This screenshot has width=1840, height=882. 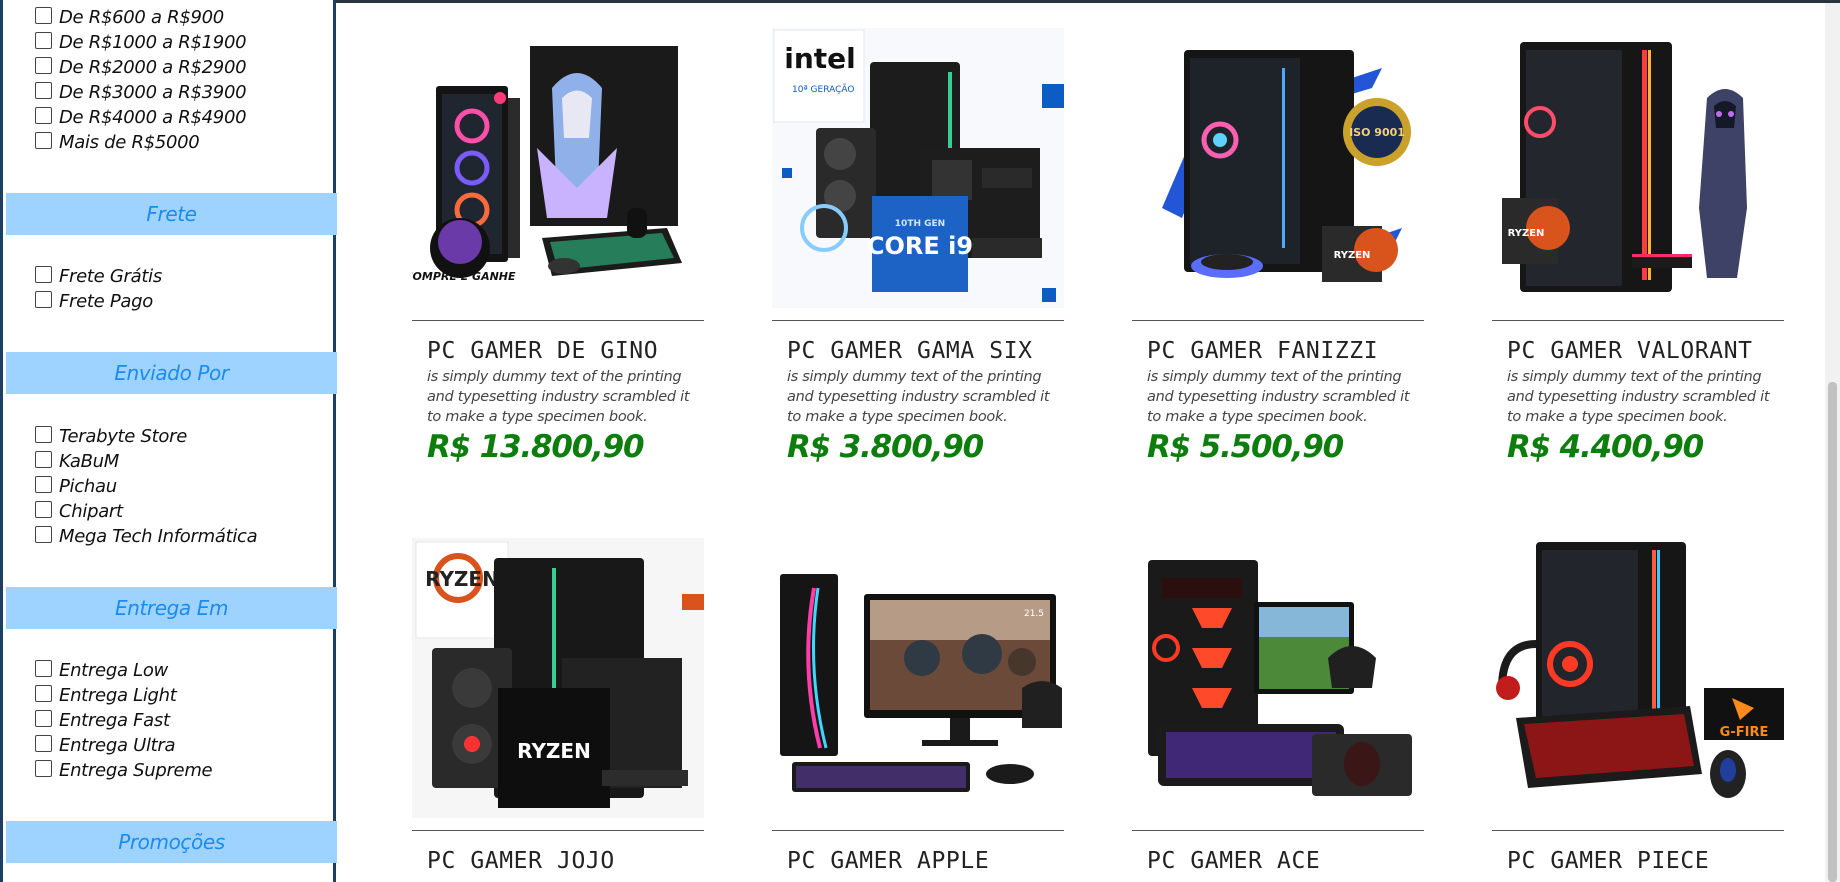 What do you see at coordinates (146, 536) in the screenshot?
I see `filter-mega-tech: Mega Tech Informática` at bounding box center [146, 536].